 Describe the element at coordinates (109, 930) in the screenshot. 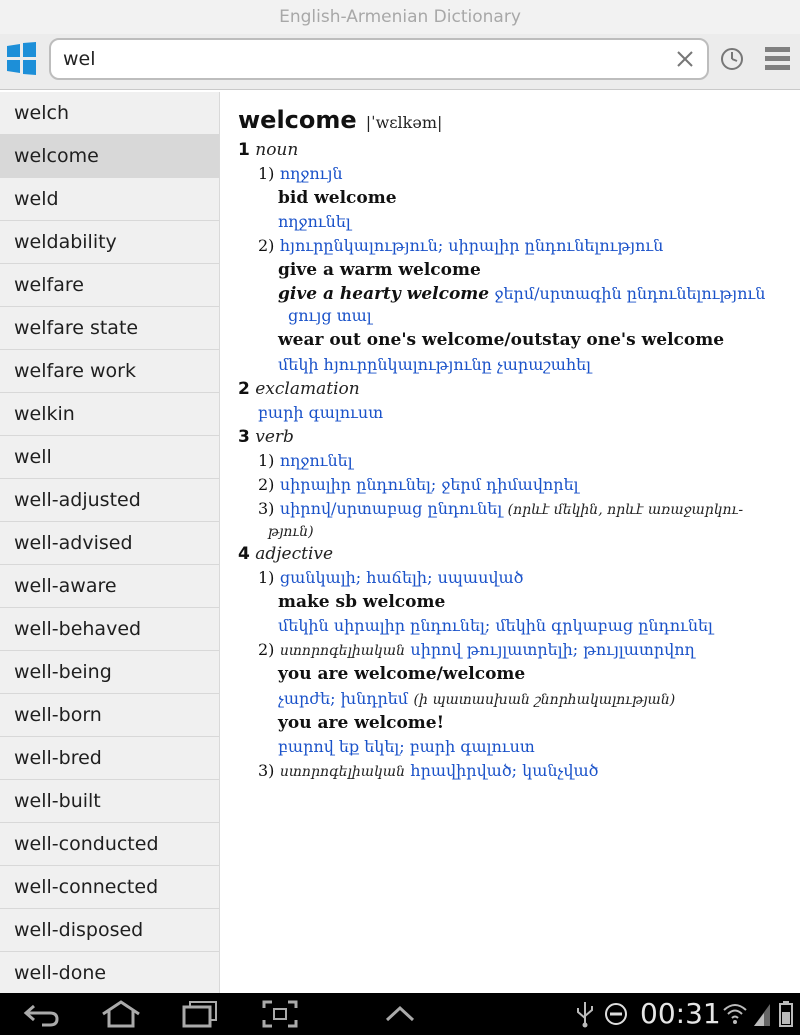

I see `word-list-item: well-disposed` at that location.